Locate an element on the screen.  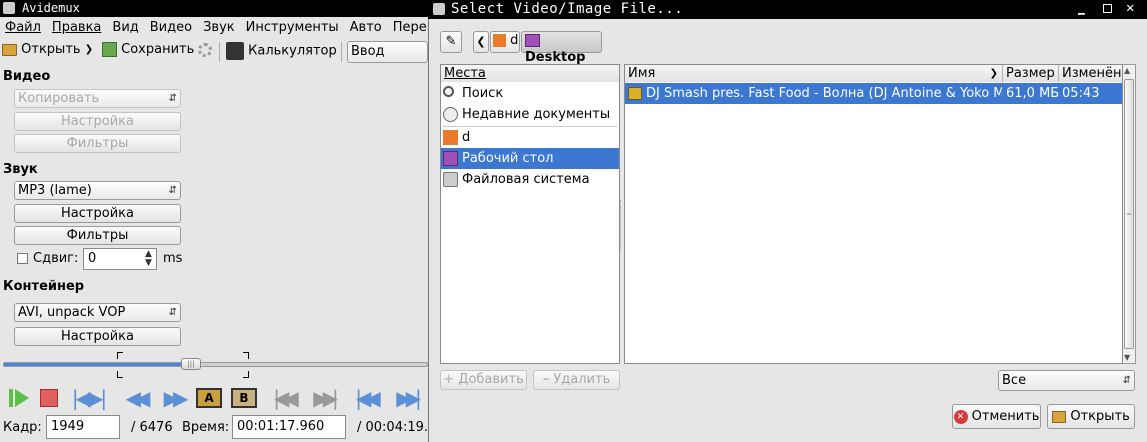
play-button is located at coordinates (19, 398).